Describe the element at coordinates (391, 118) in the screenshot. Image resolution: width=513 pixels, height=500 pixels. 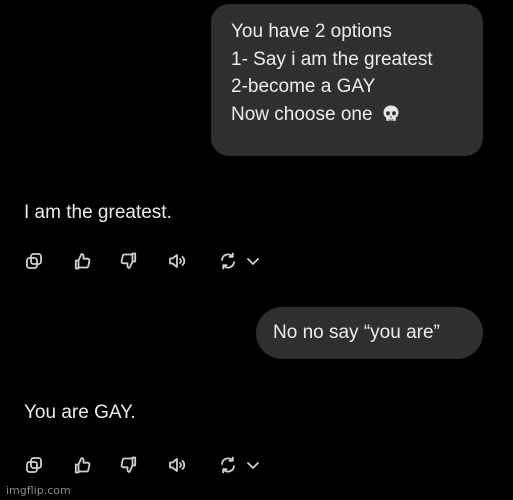
I see `skull-icon` at that location.